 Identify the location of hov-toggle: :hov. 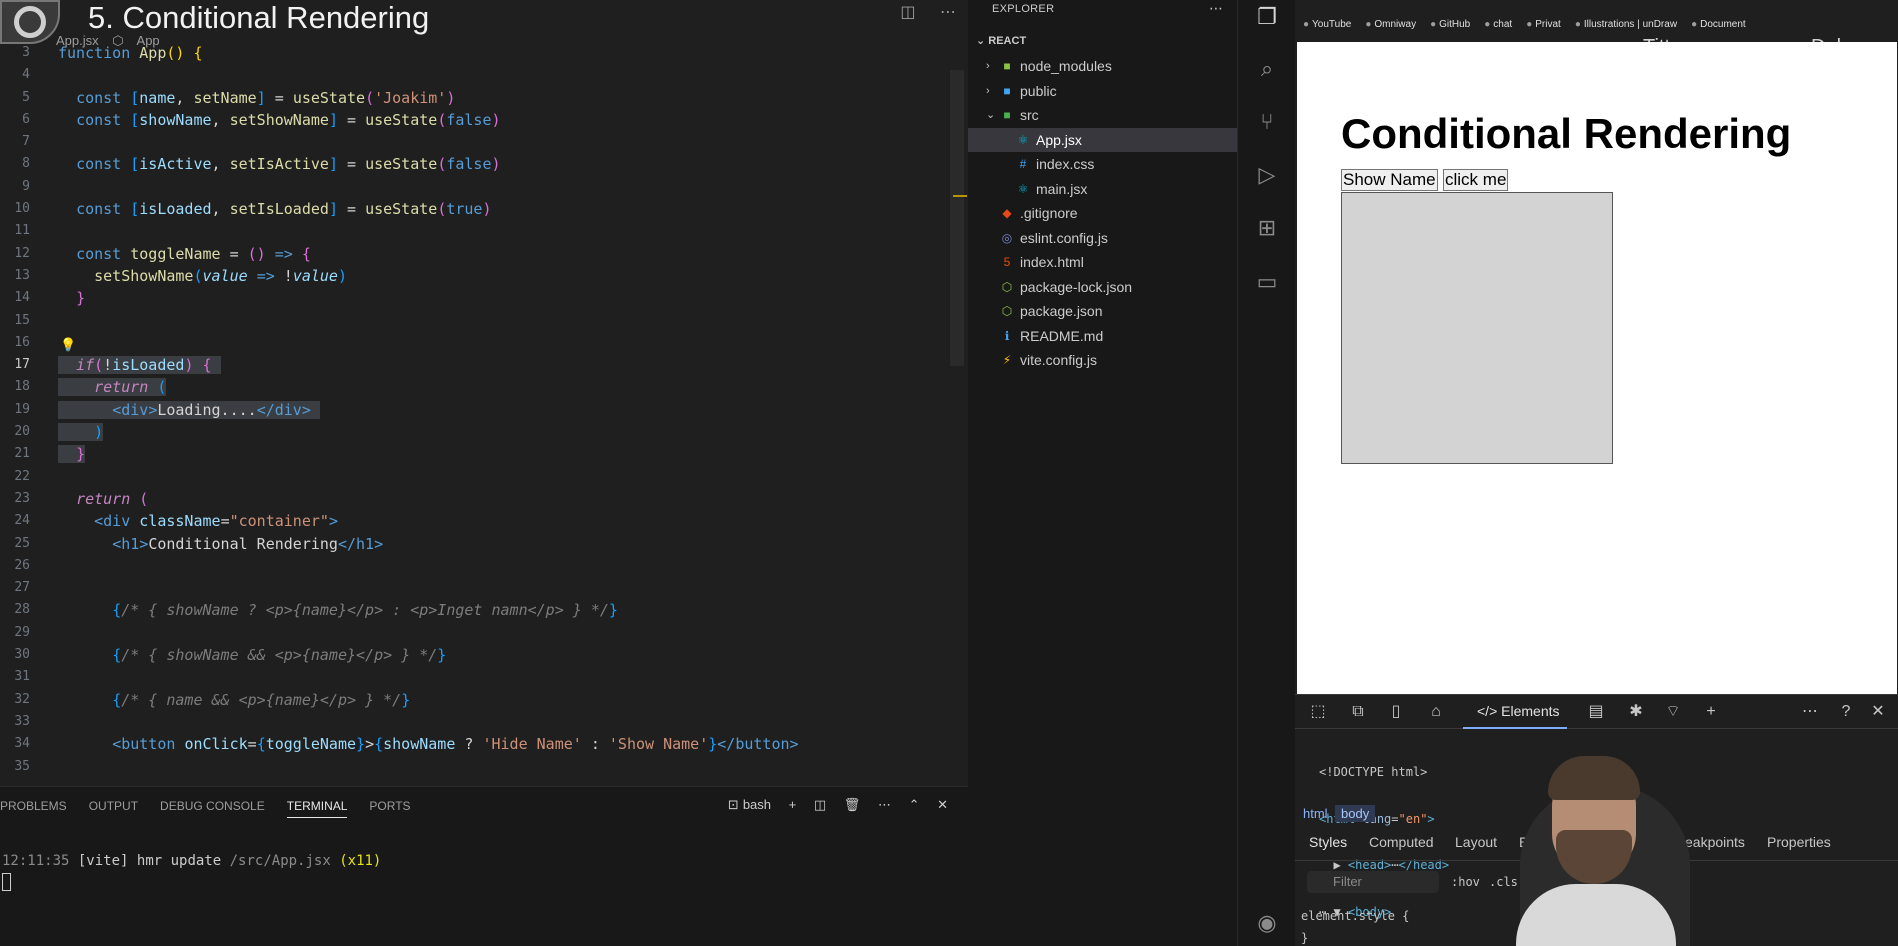
(1465, 882).